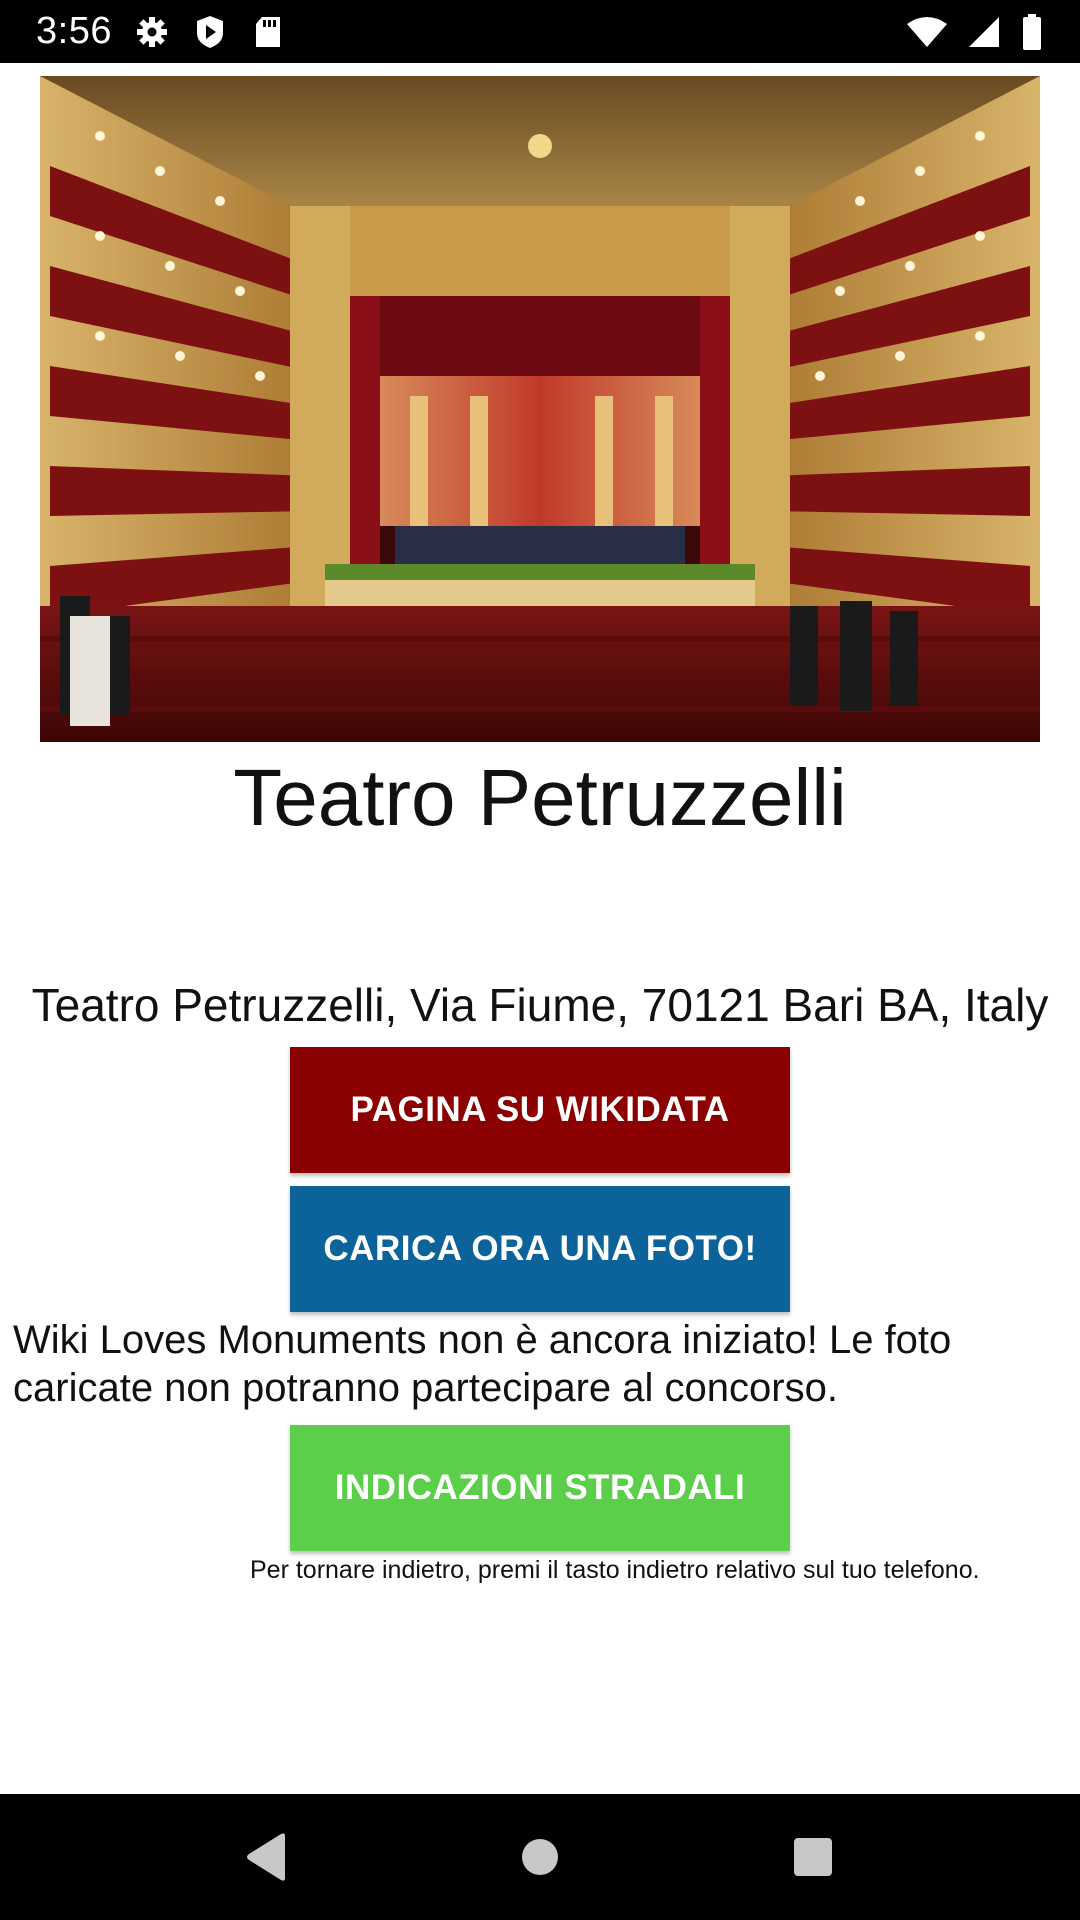  I want to click on play-shield-icon, so click(210, 32).